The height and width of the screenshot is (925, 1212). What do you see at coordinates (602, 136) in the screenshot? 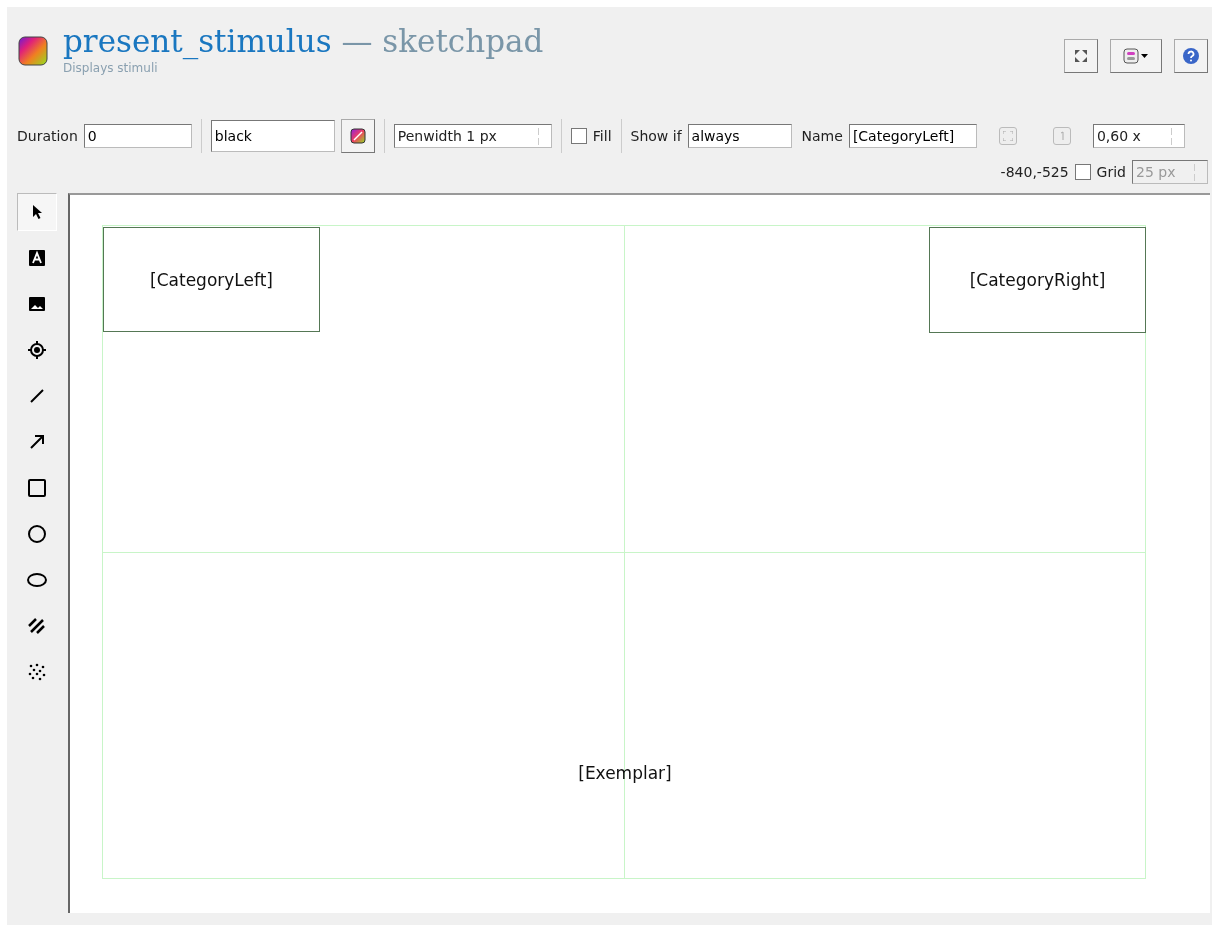
I see `fill-label: Fill` at bounding box center [602, 136].